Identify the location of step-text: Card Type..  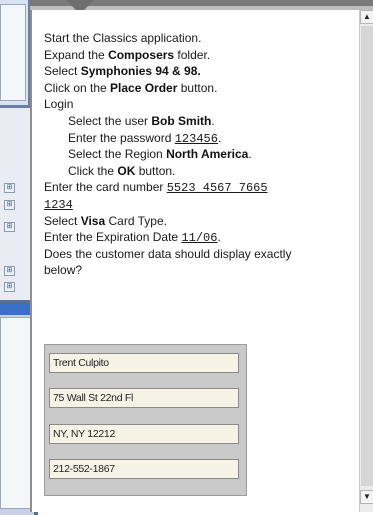
(136, 220).